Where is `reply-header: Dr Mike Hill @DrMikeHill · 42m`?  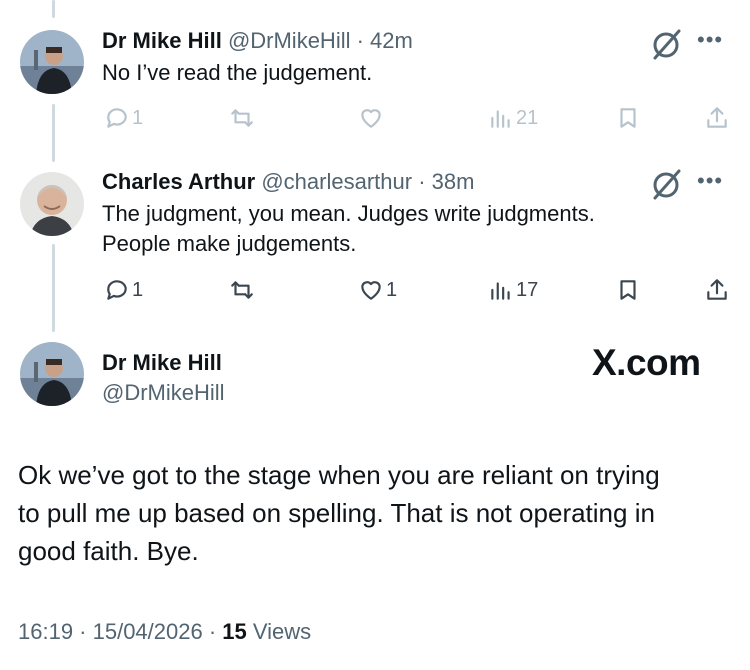
reply-header: Dr Mike Hill @DrMikeHill · 42m is located at coordinates (257, 41).